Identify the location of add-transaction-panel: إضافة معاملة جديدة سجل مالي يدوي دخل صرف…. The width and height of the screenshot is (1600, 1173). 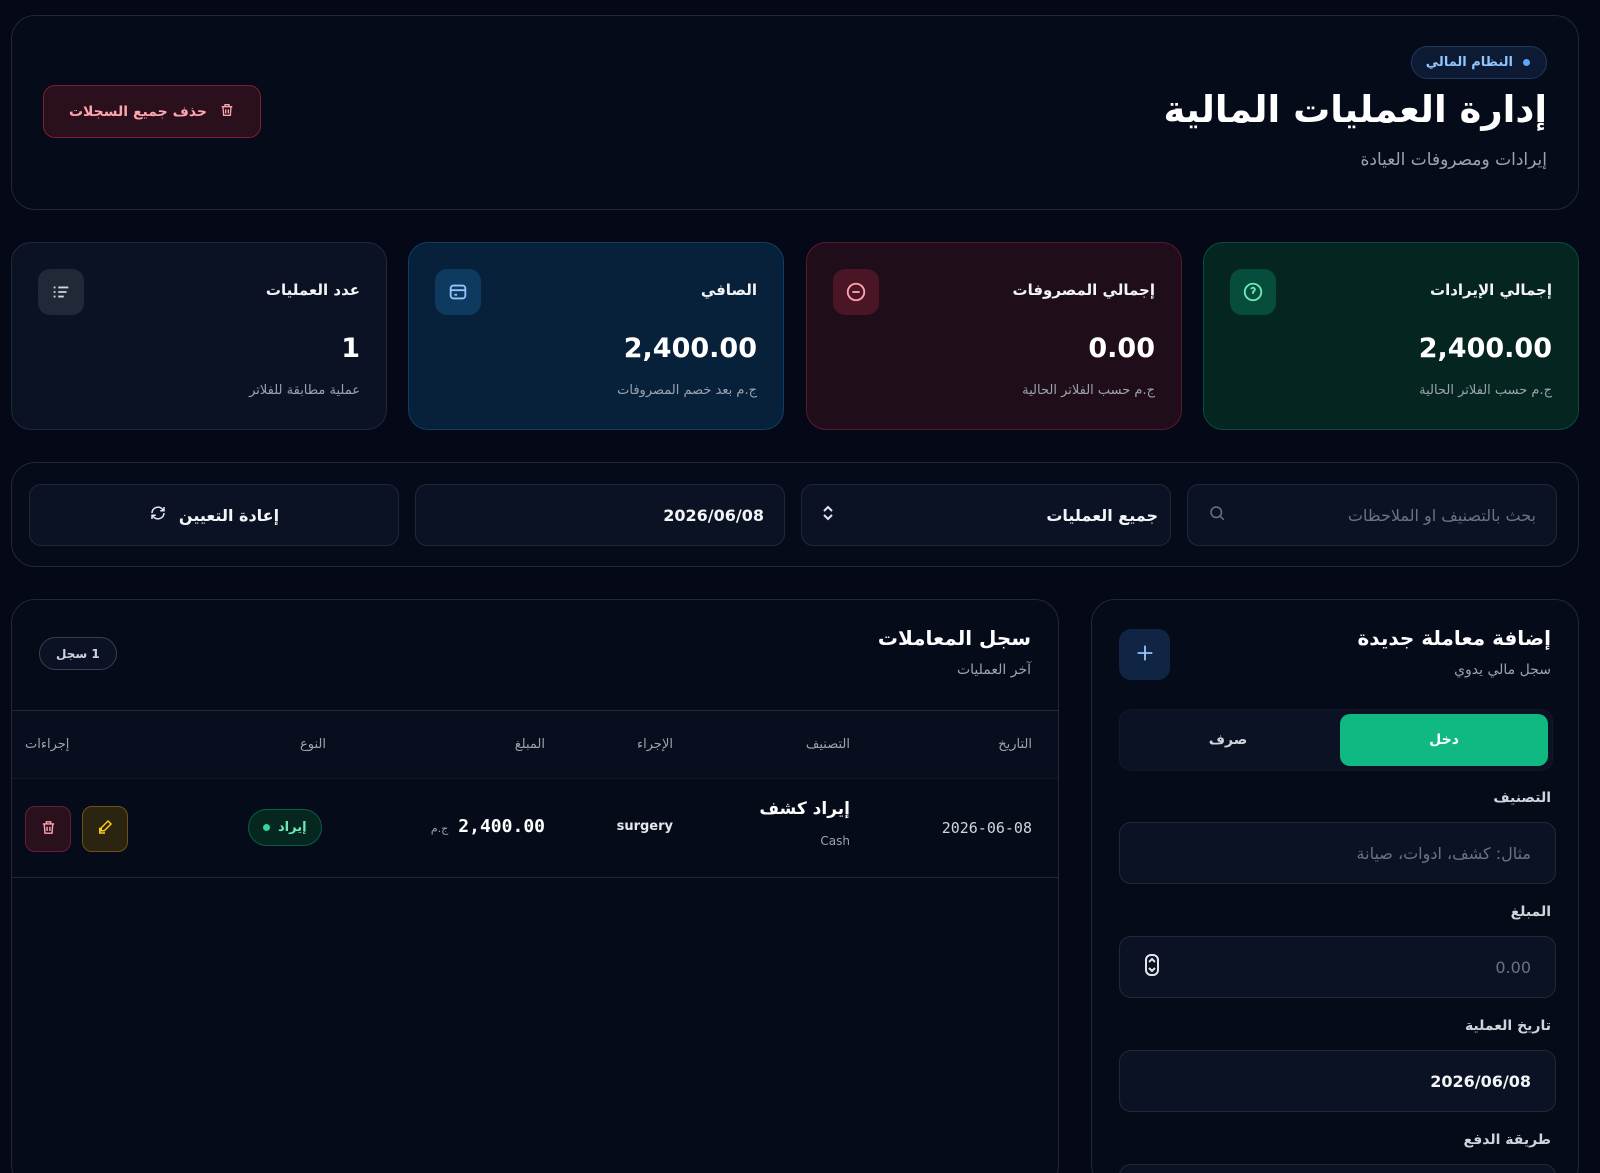
(1335, 886).